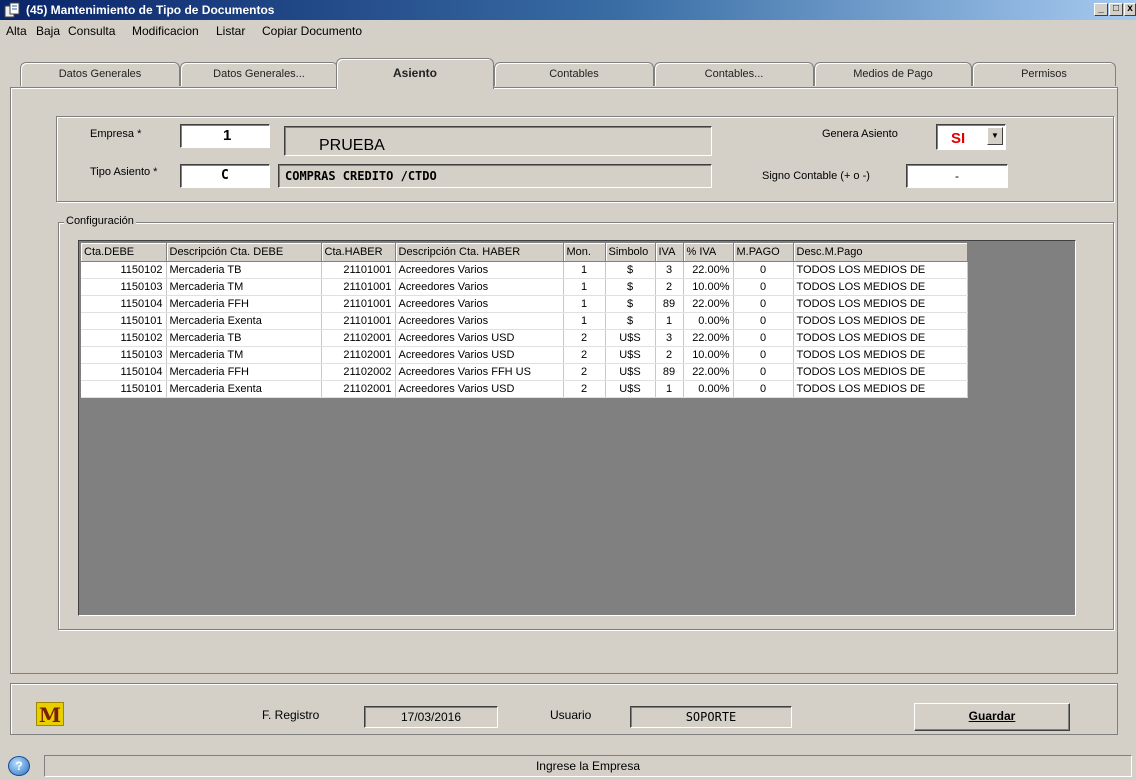 The width and height of the screenshot is (1136, 780). Describe the element at coordinates (1044, 74) in the screenshot. I see `tab-permisos: Permisos` at that location.